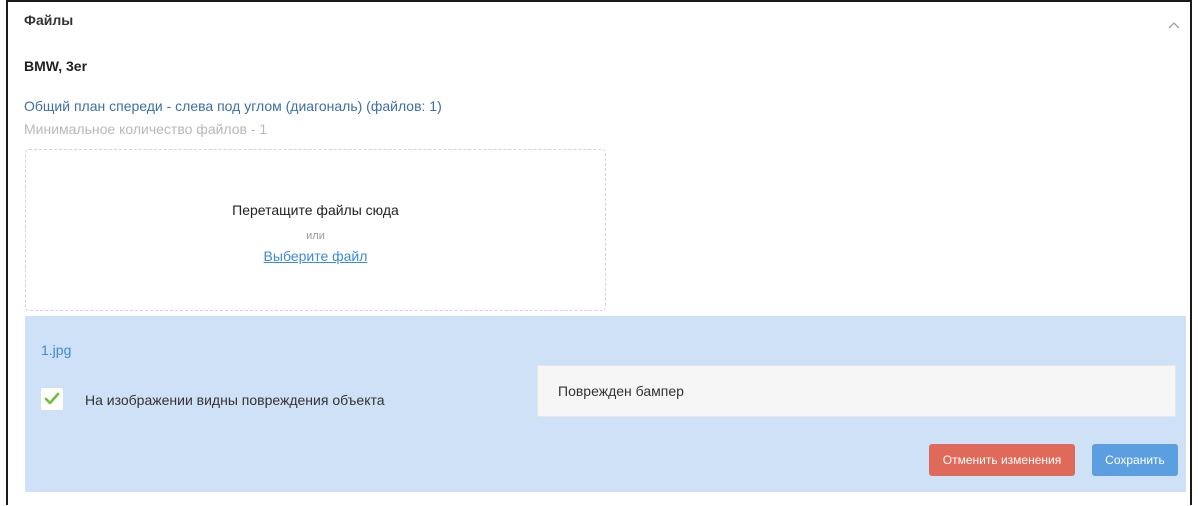 This screenshot has height=506, width=1198. I want to click on chevron-up-icon, so click(1174, 22).